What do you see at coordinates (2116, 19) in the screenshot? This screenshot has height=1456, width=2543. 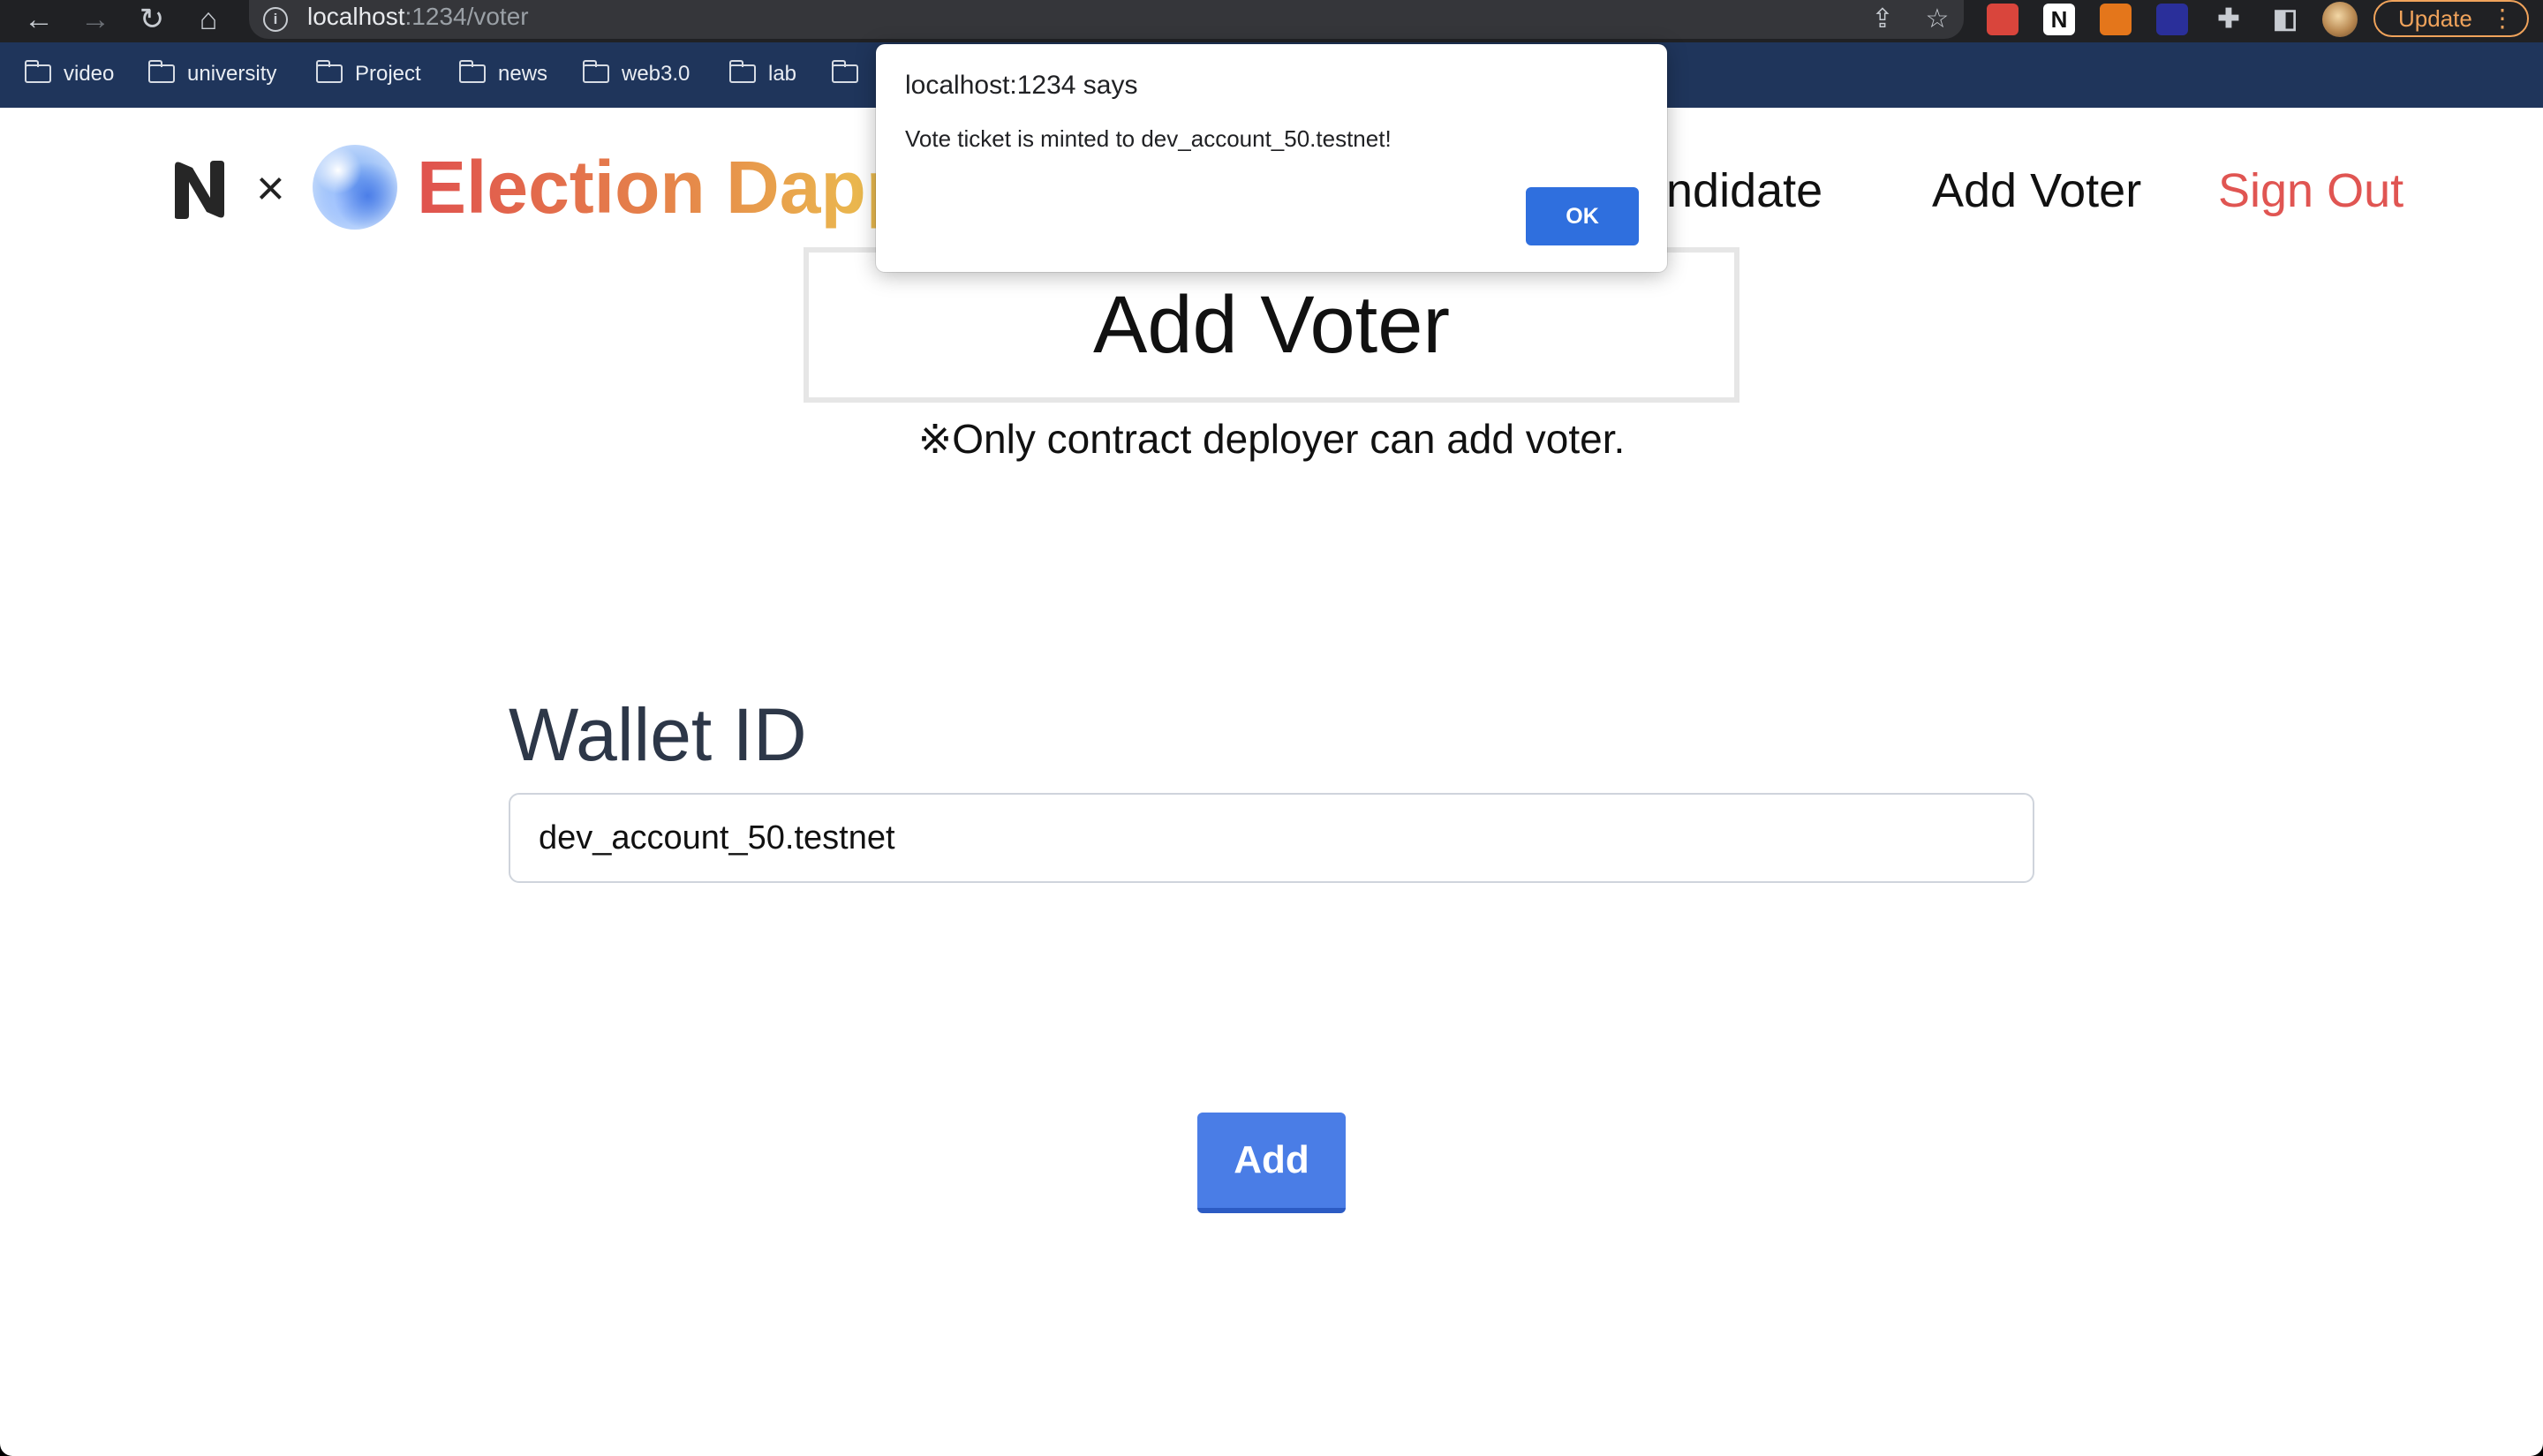 I see `metamask-fox-icon` at bounding box center [2116, 19].